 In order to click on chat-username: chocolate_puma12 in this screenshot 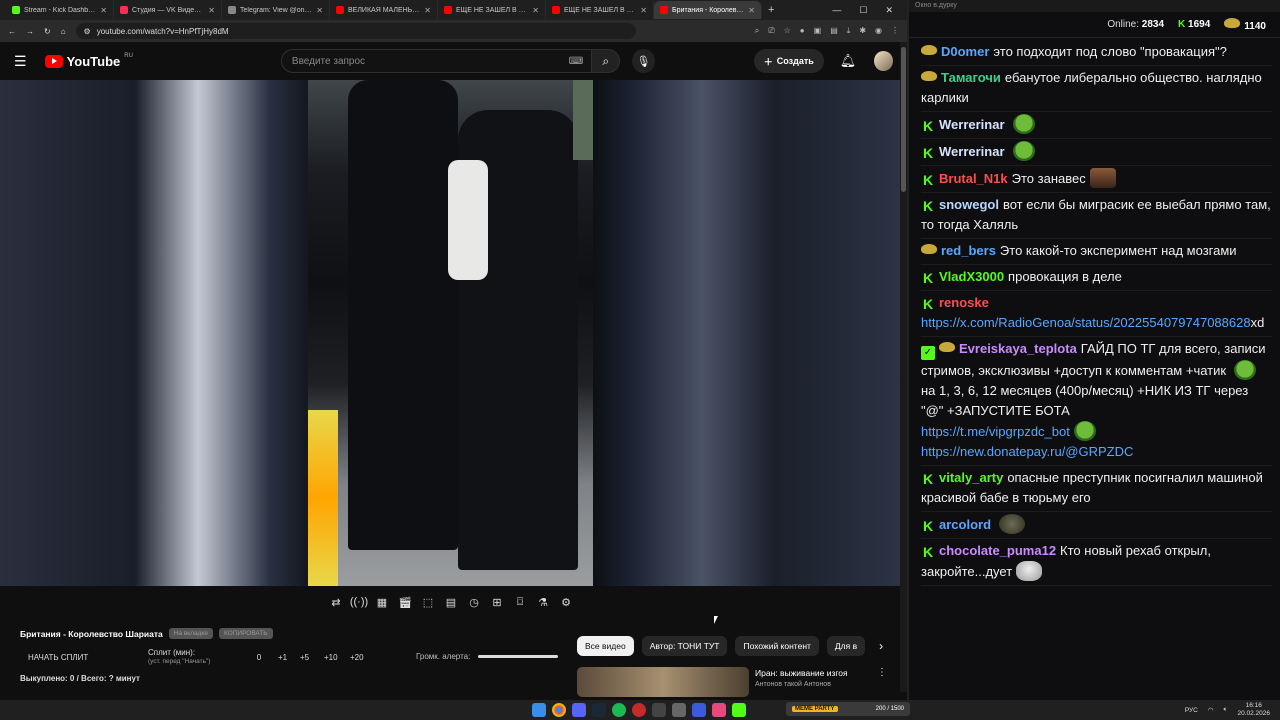, I will do `click(997, 550)`.